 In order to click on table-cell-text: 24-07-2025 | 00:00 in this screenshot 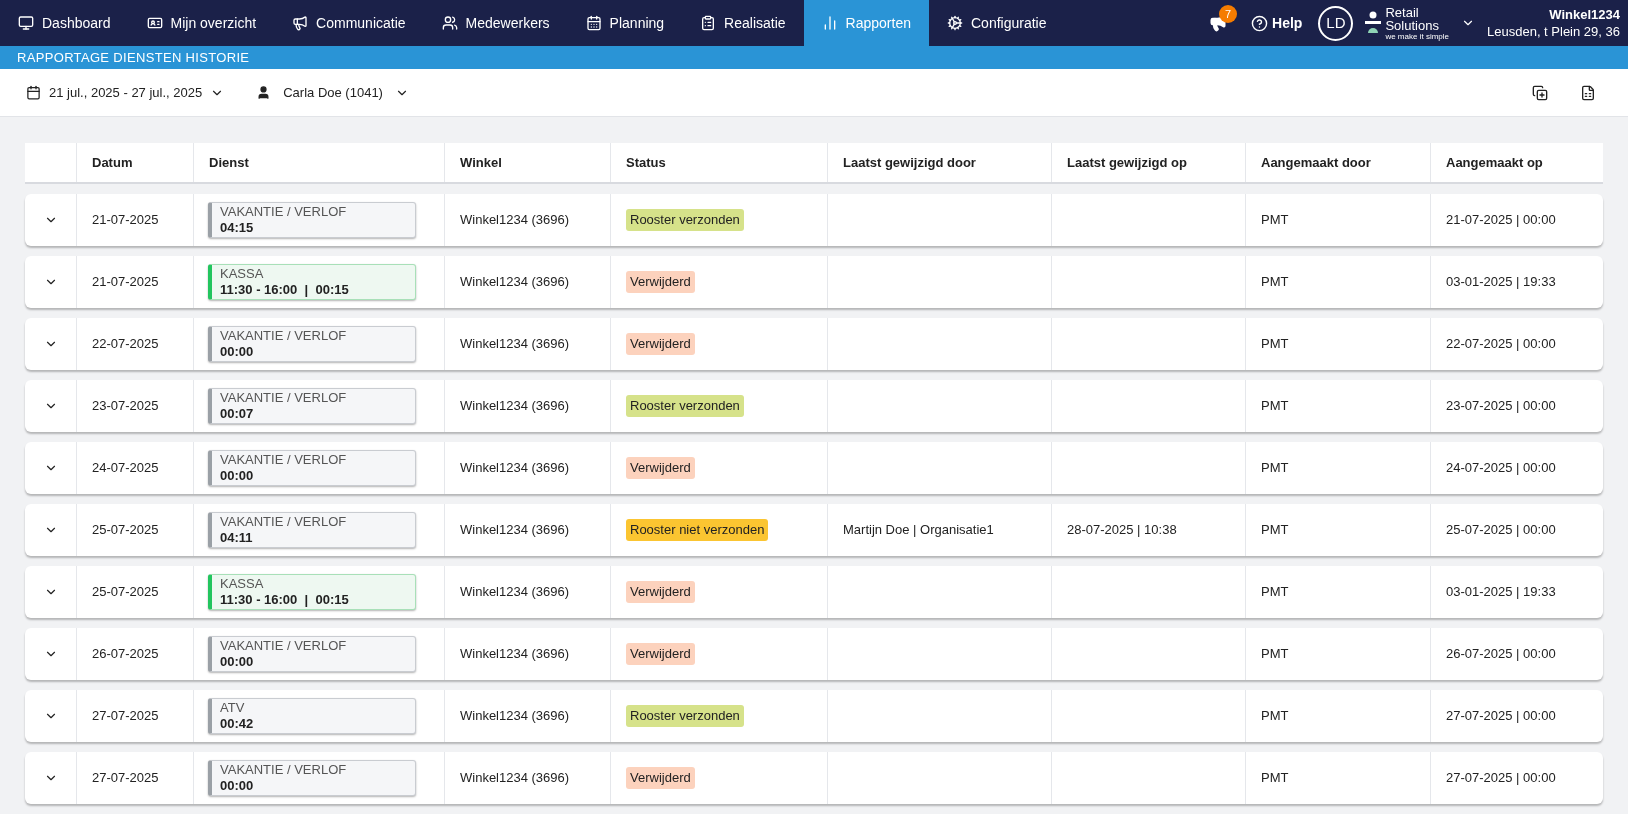, I will do `click(1501, 468)`.